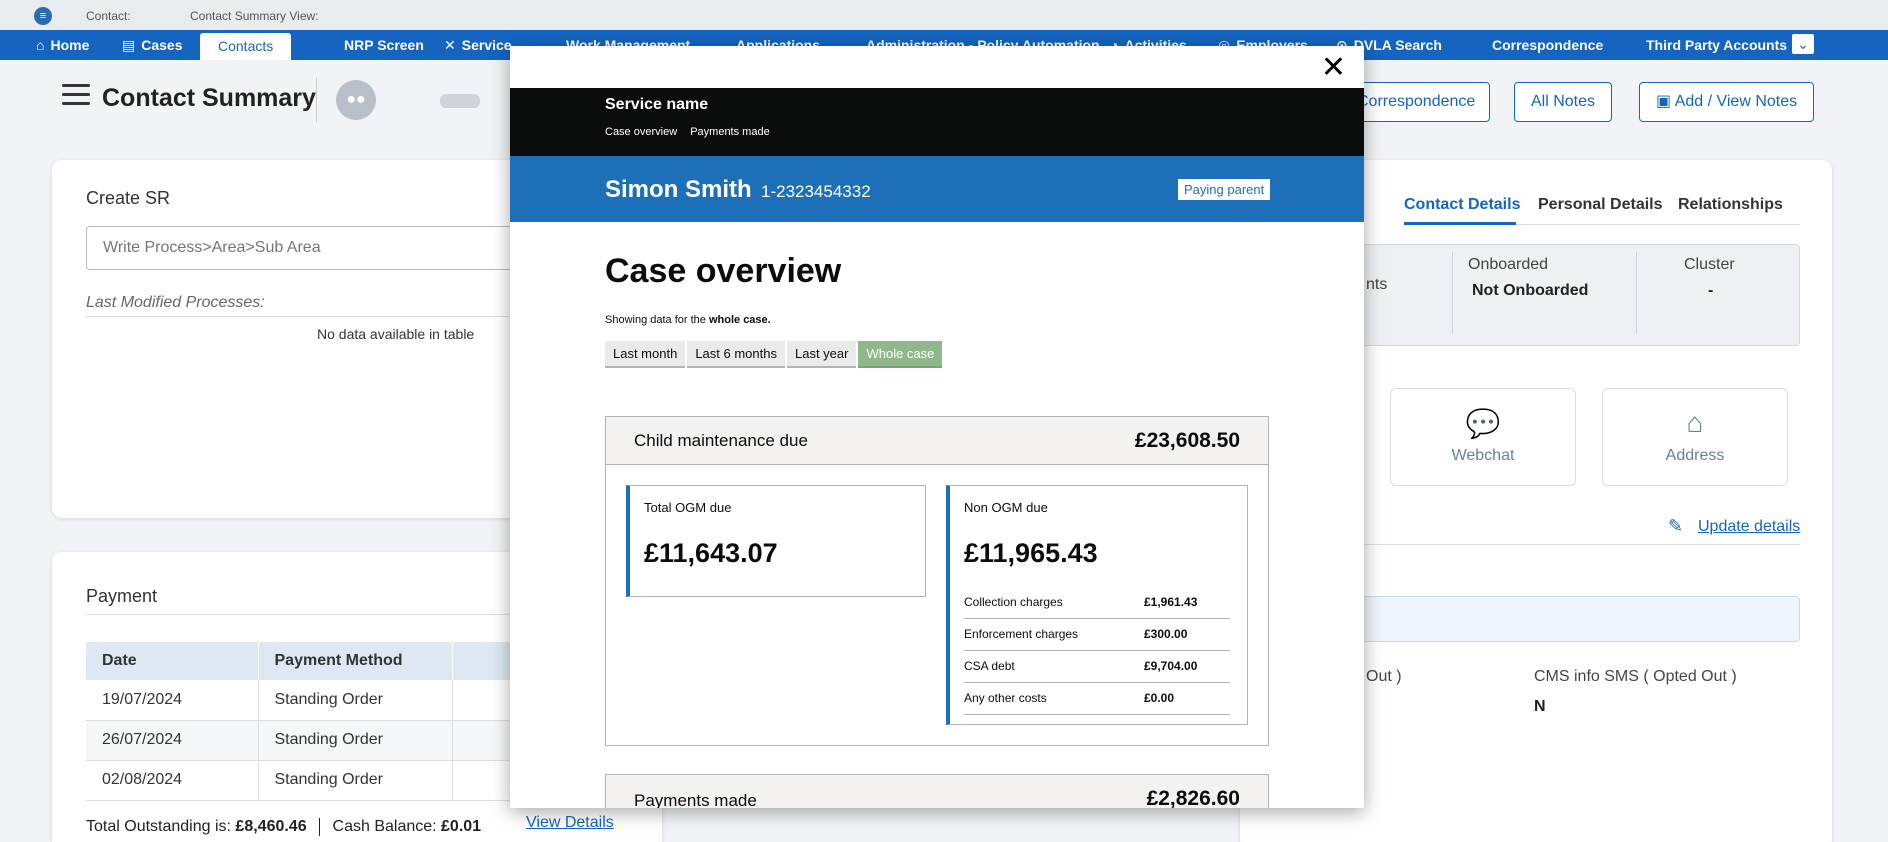 The height and width of the screenshot is (842, 1888). What do you see at coordinates (62, 45) in the screenshot?
I see `nav-home: ⌂ Home` at bounding box center [62, 45].